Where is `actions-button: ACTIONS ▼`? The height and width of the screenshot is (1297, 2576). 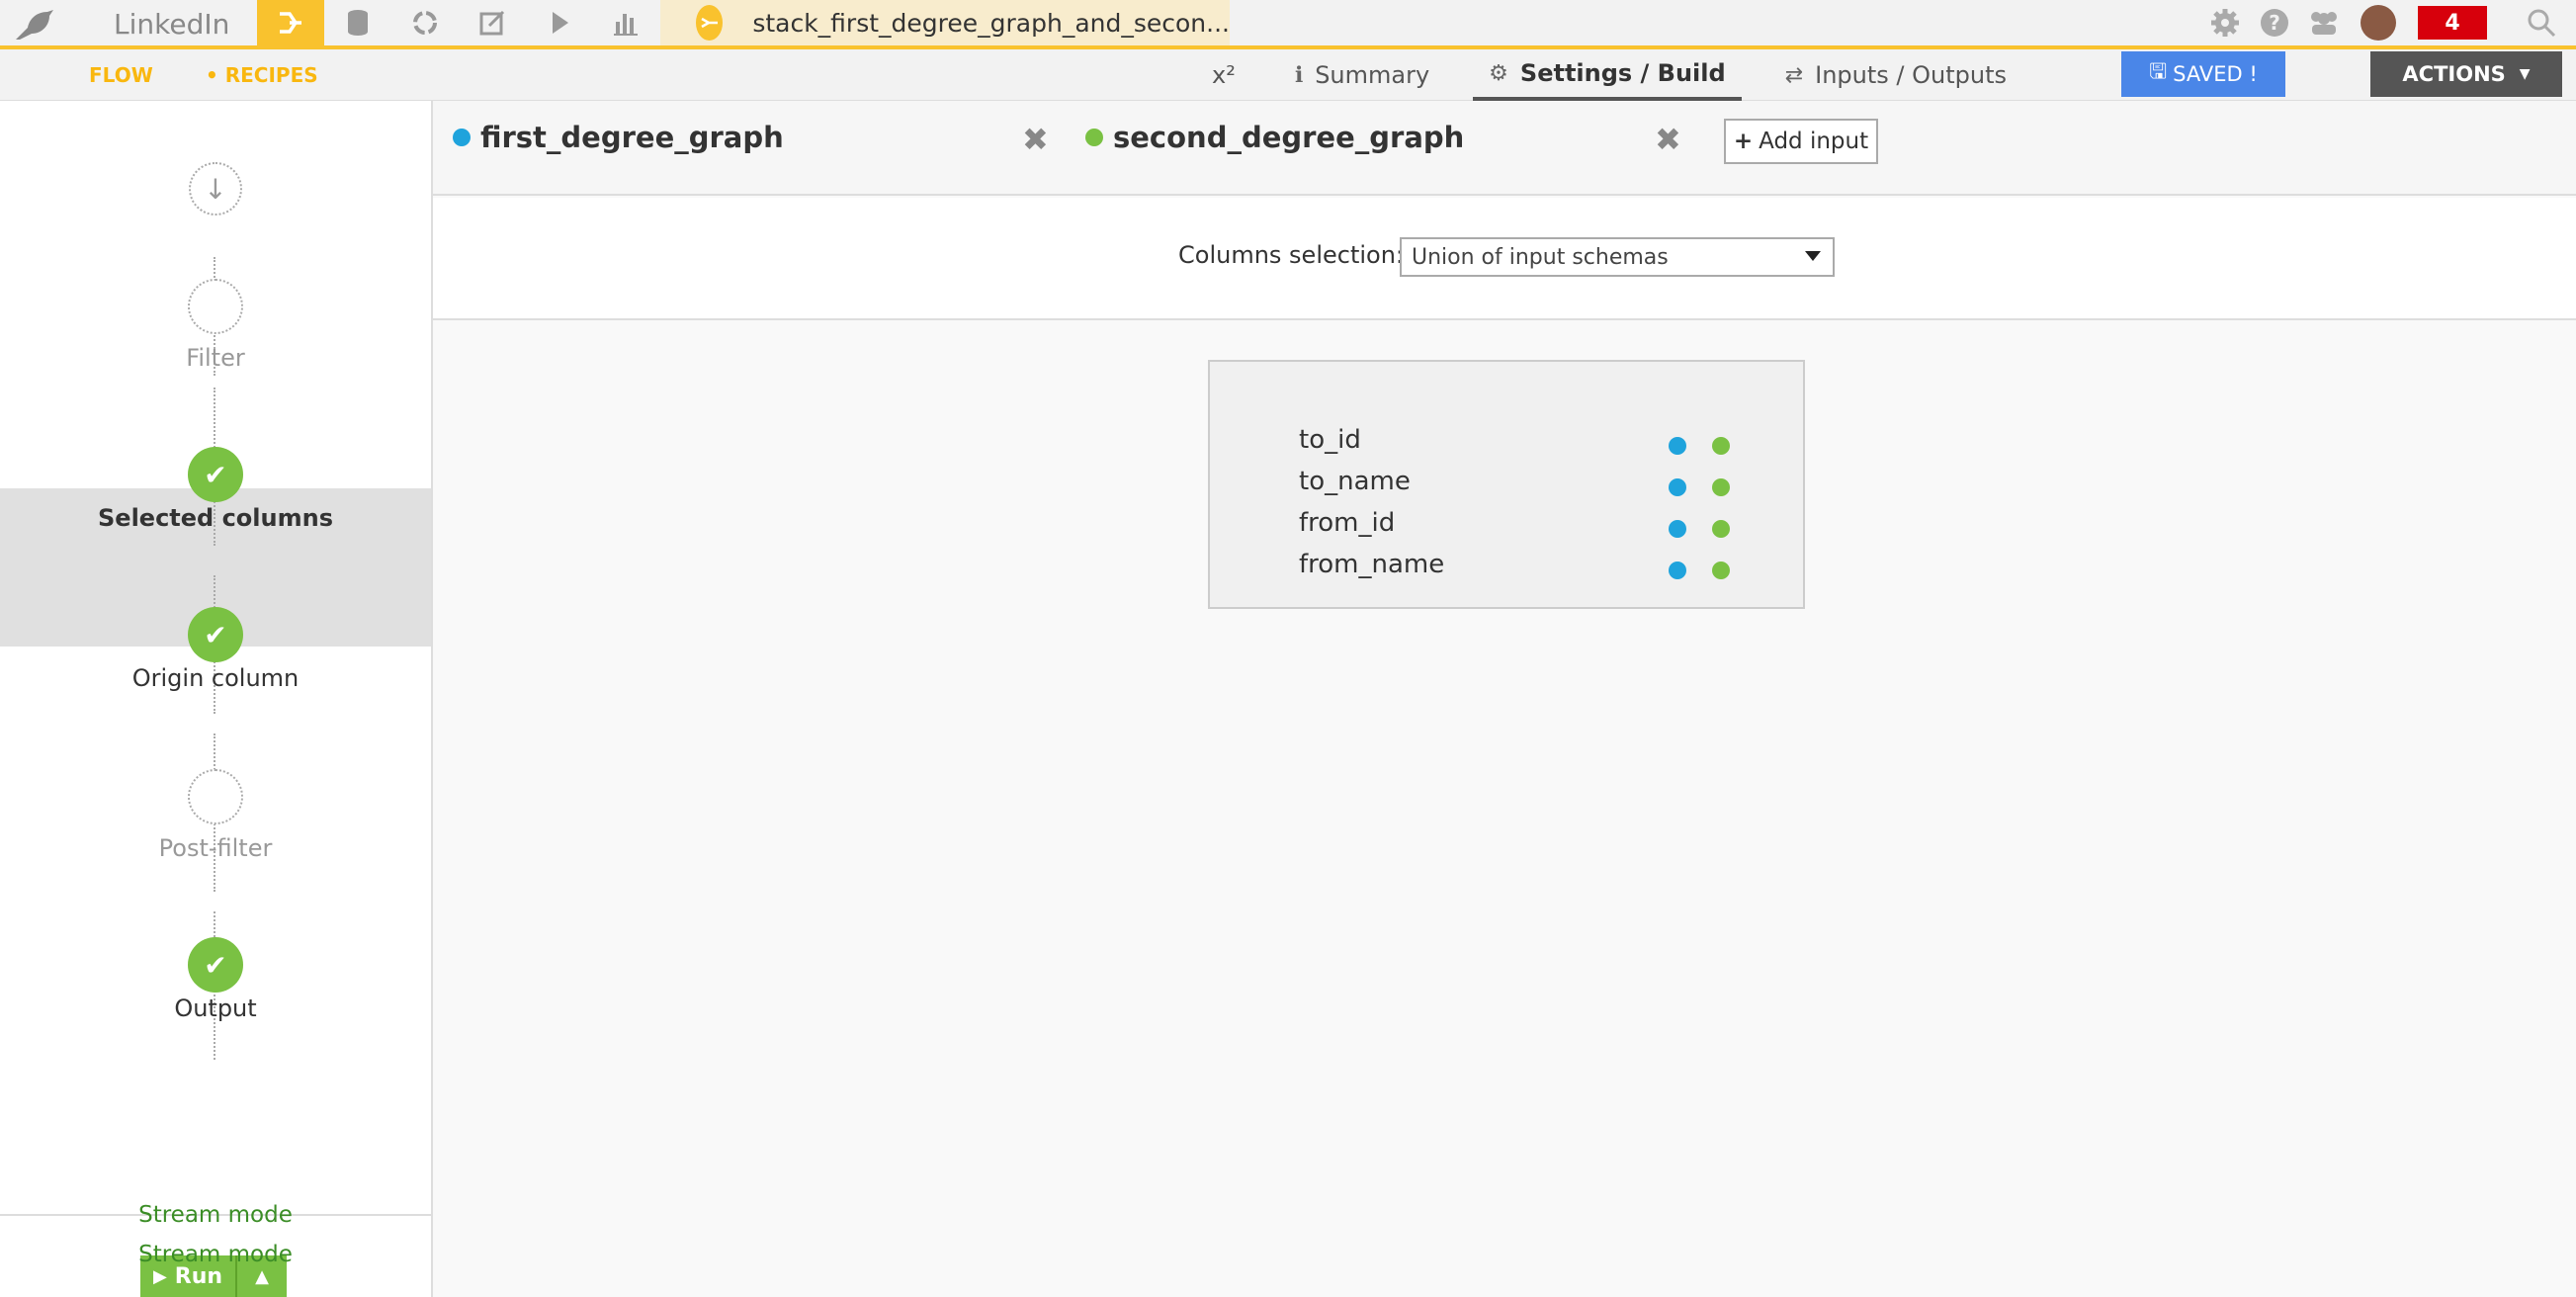
actions-button: ACTIONS ▼ is located at coordinates (2466, 74).